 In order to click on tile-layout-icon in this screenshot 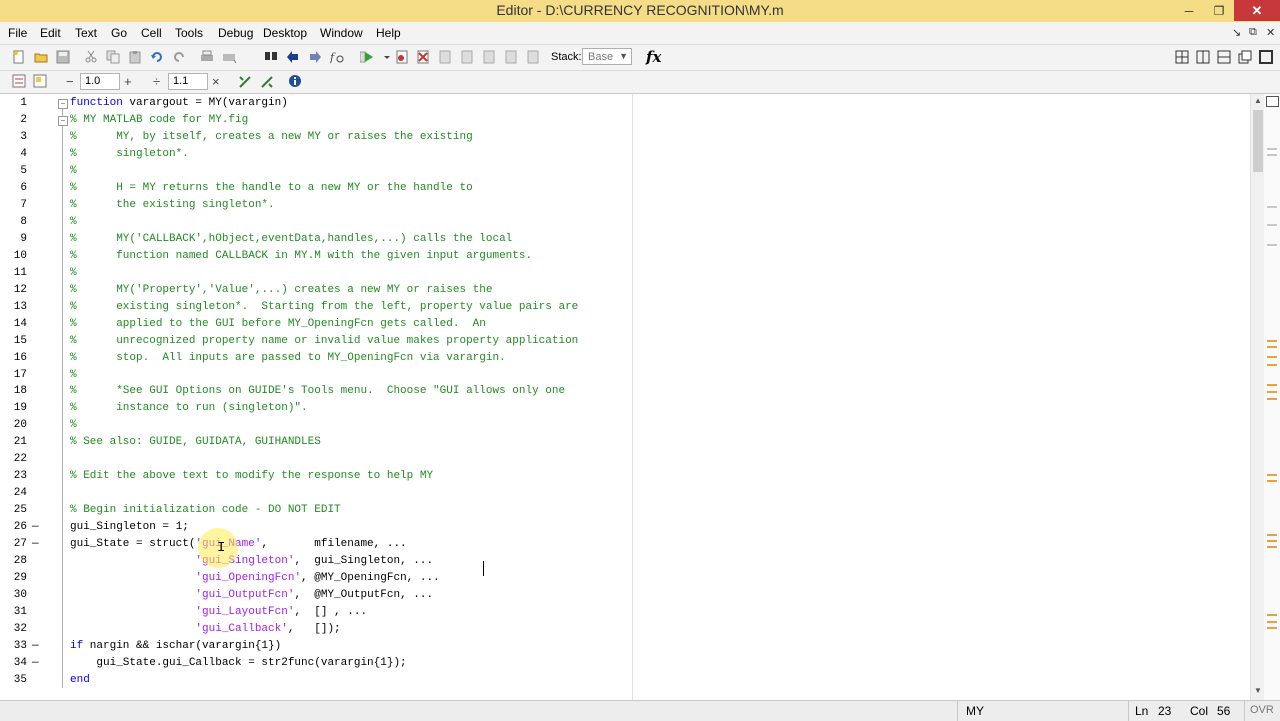, I will do `click(1182, 57)`.